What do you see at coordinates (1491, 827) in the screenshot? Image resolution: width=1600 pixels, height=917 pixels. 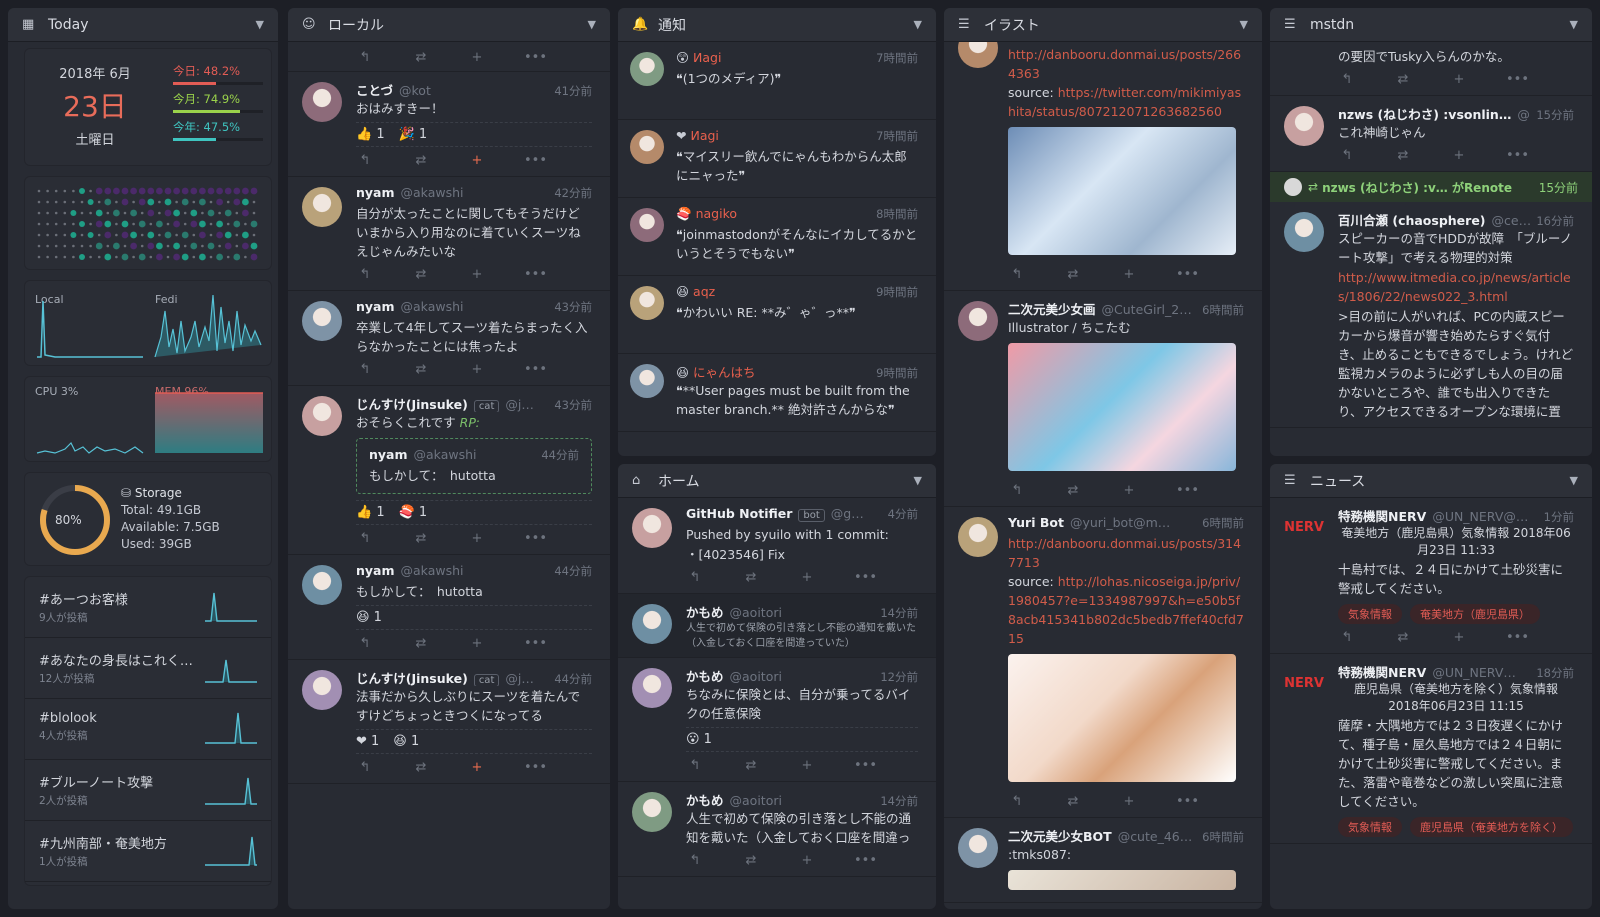 I see `hashtag: 鹿児島県（奄美地方を除く）` at bounding box center [1491, 827].